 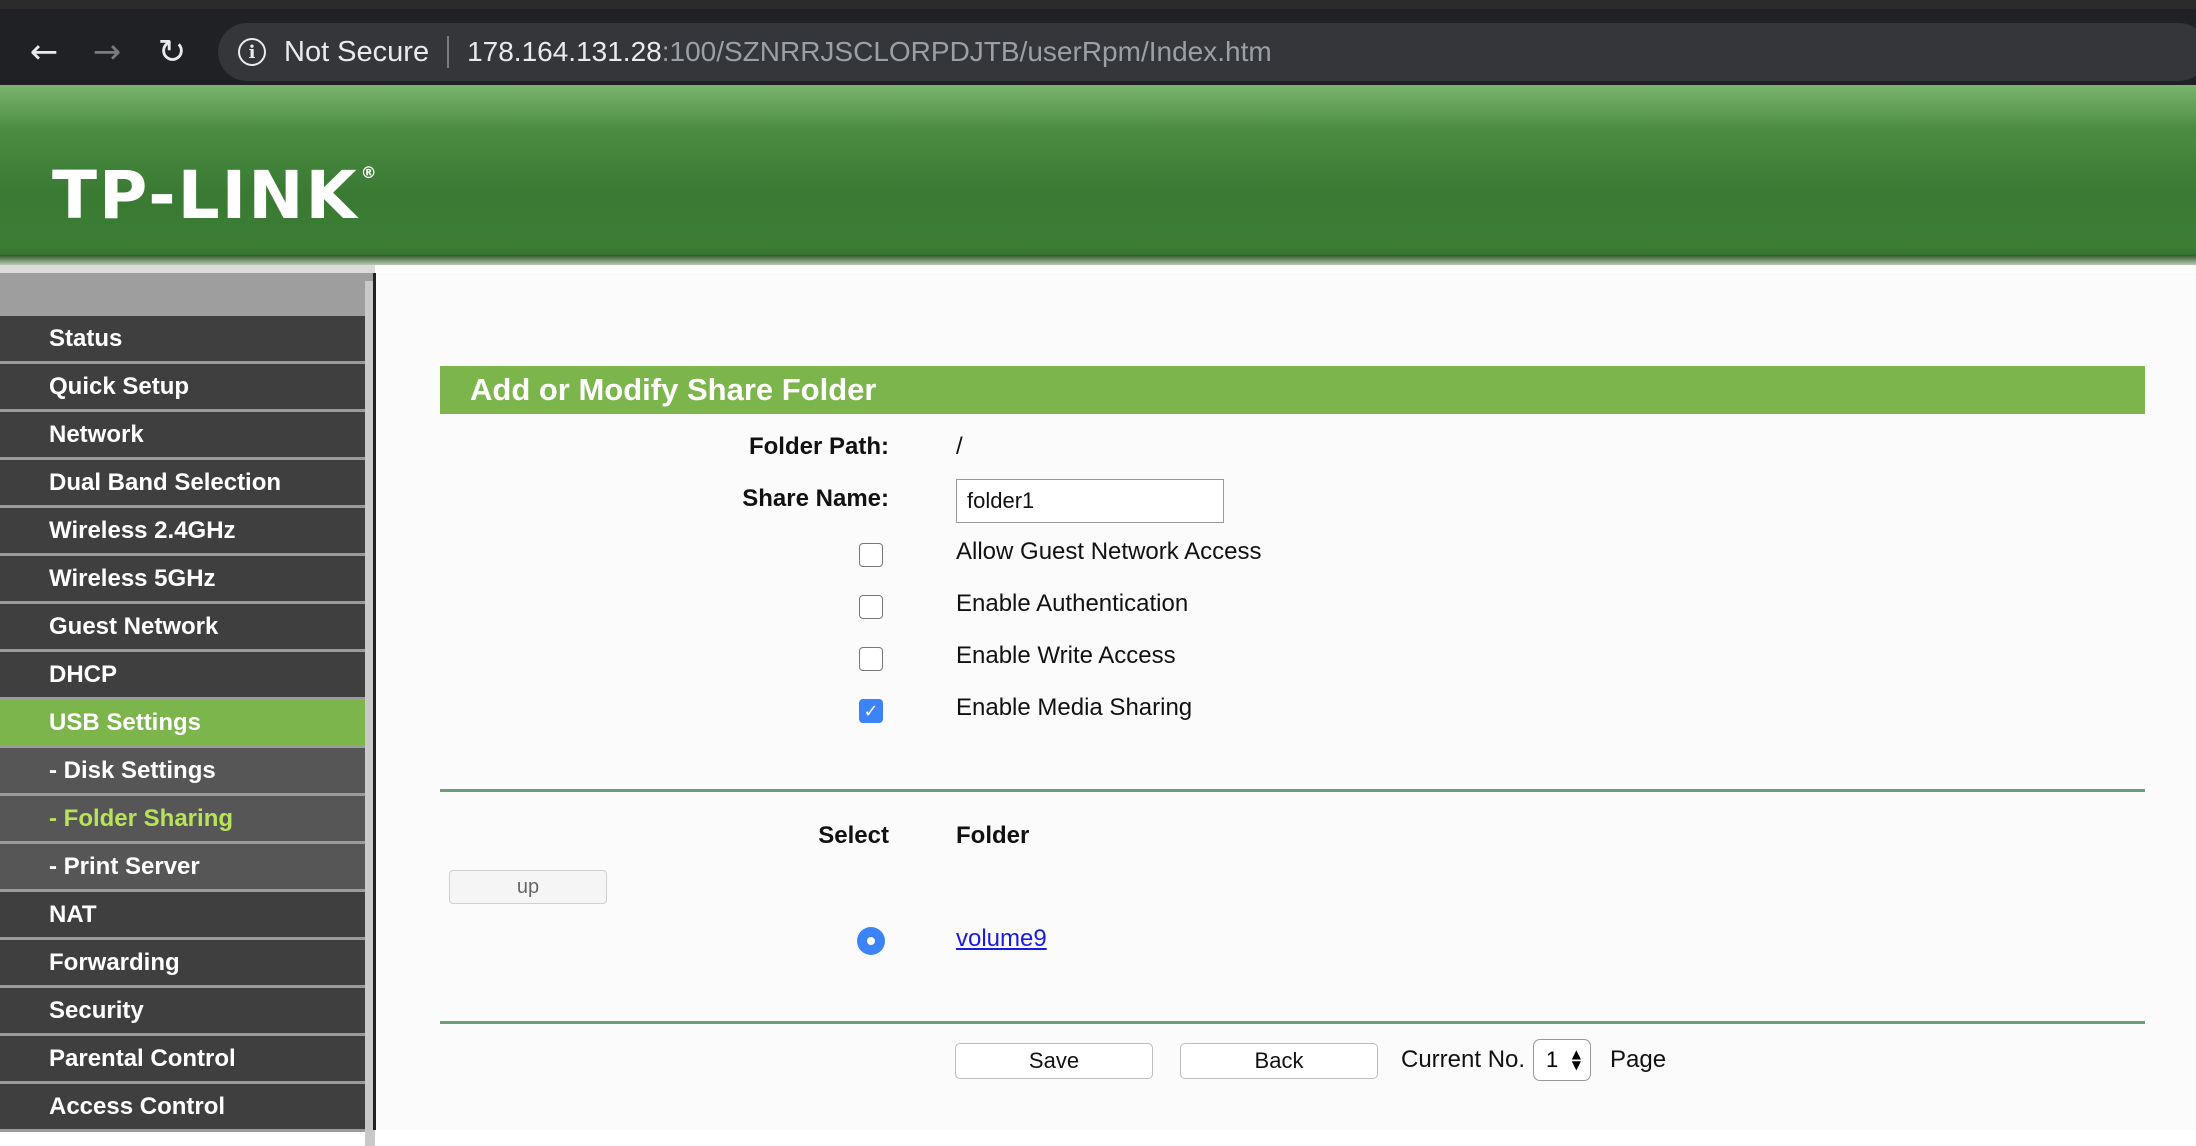 What do you see at coordinates (815, 498) in the screenshot?
I see `share-name-label: Share Name:` at bounding box center [815, 498].